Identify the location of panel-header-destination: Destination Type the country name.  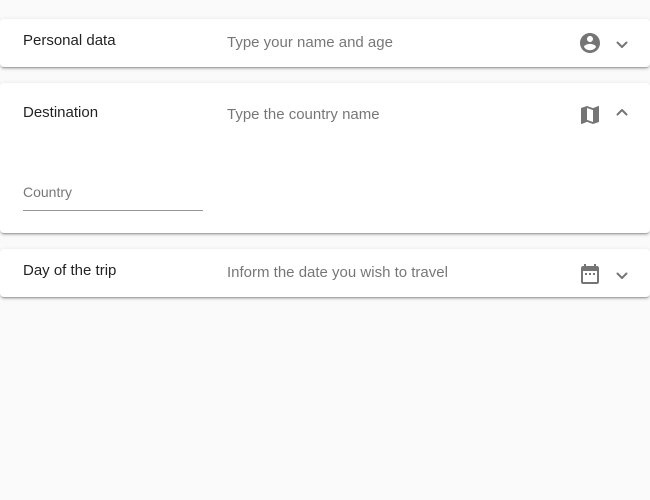
(325, 115).